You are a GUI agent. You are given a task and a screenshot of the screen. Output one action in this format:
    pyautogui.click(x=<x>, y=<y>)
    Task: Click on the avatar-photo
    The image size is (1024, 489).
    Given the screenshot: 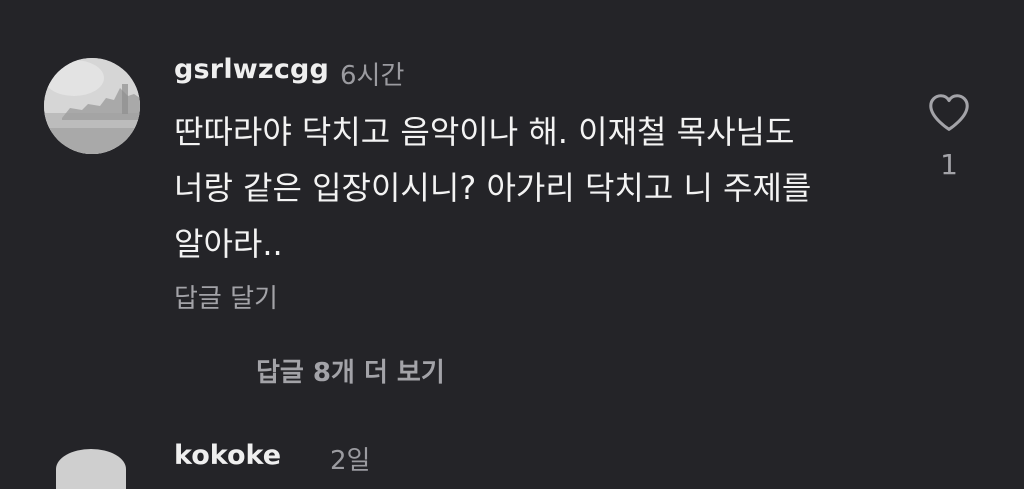 What is the action you would take?
    pyautogui.click(x=92, y=106)
    